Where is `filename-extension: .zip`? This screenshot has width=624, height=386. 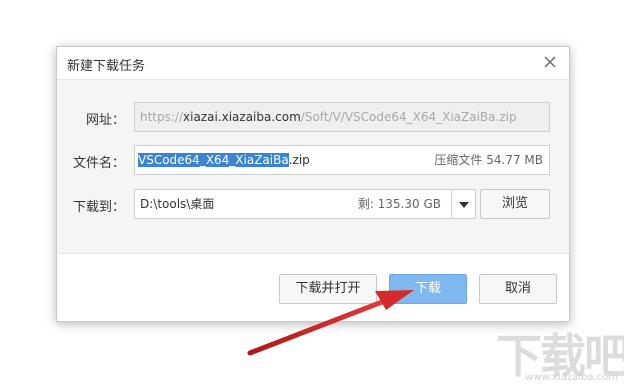
filename-extension: .zip is located at coordinates (299, 160).